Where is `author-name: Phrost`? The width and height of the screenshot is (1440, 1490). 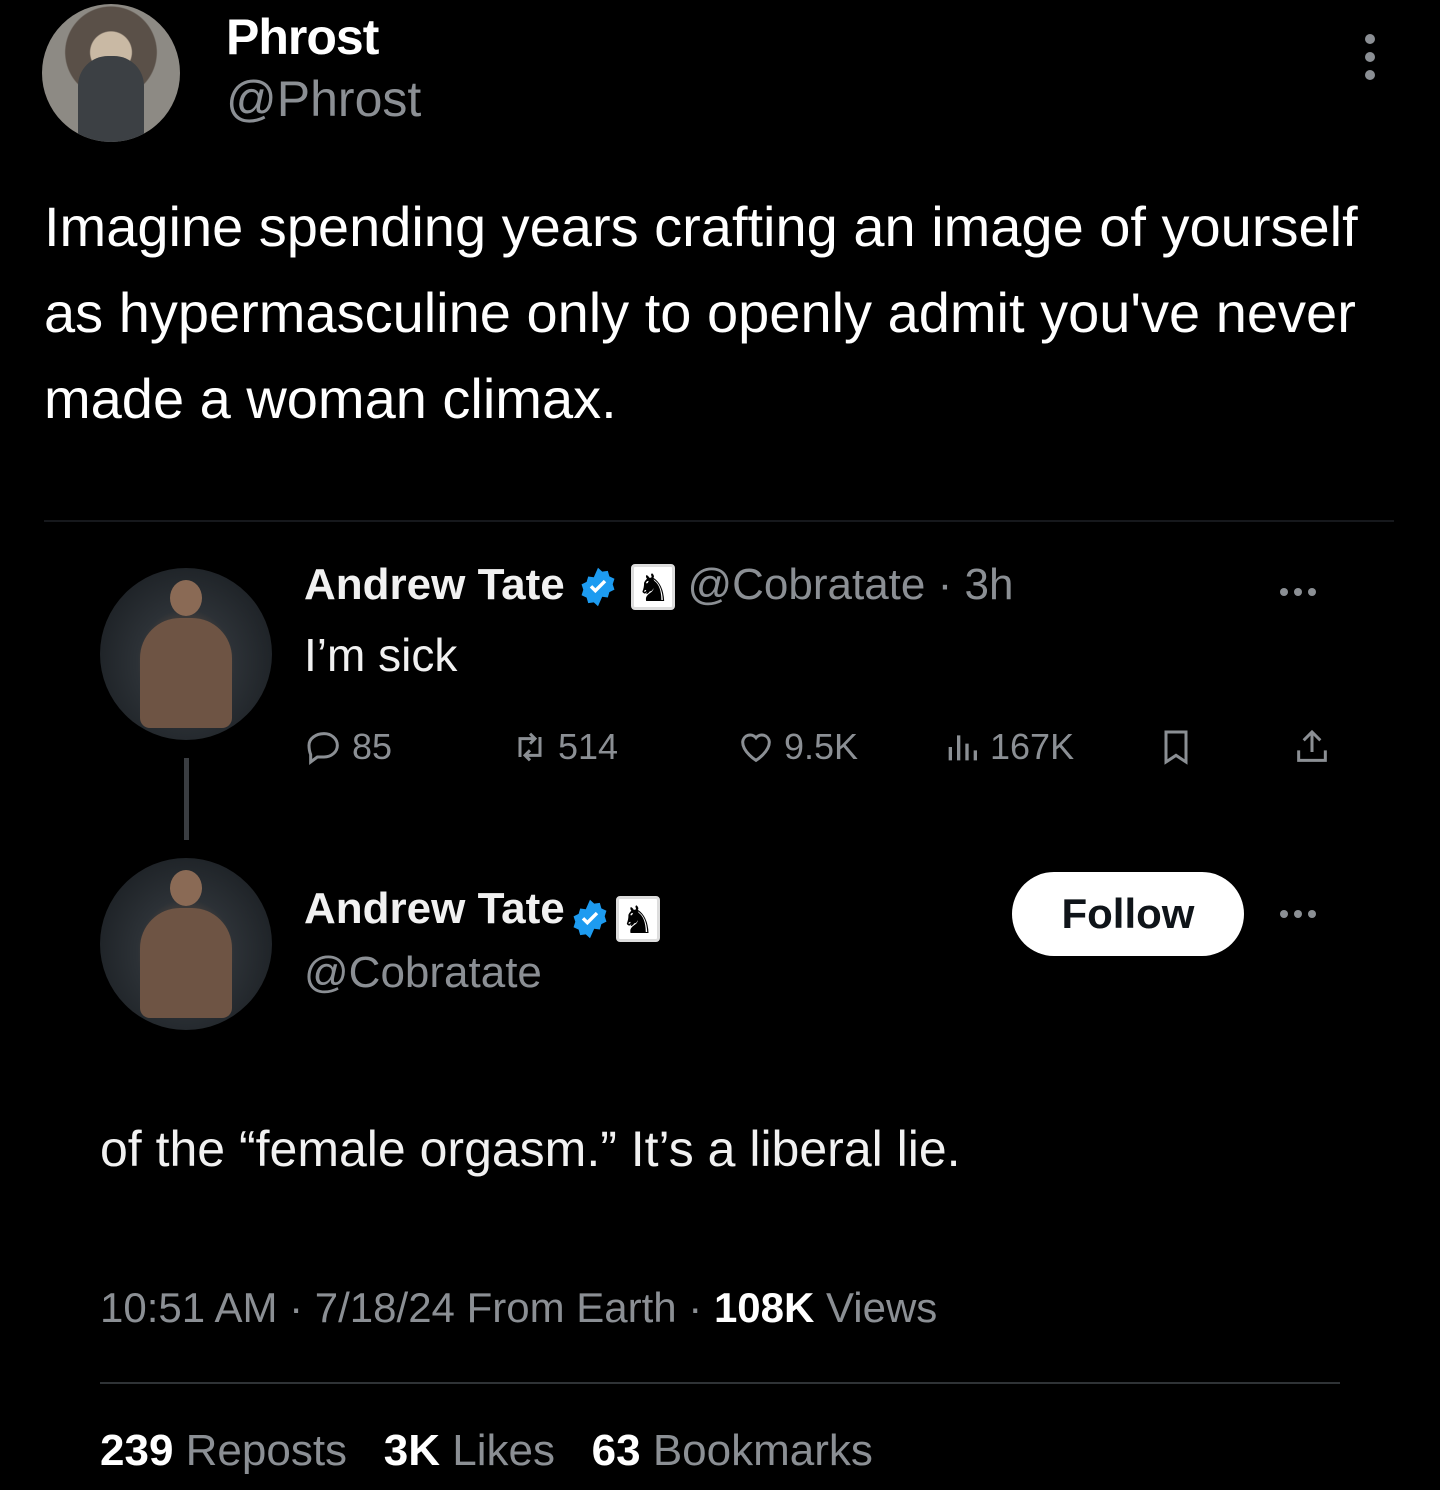
author-name: Phrost is located at coordinates (302, 37).